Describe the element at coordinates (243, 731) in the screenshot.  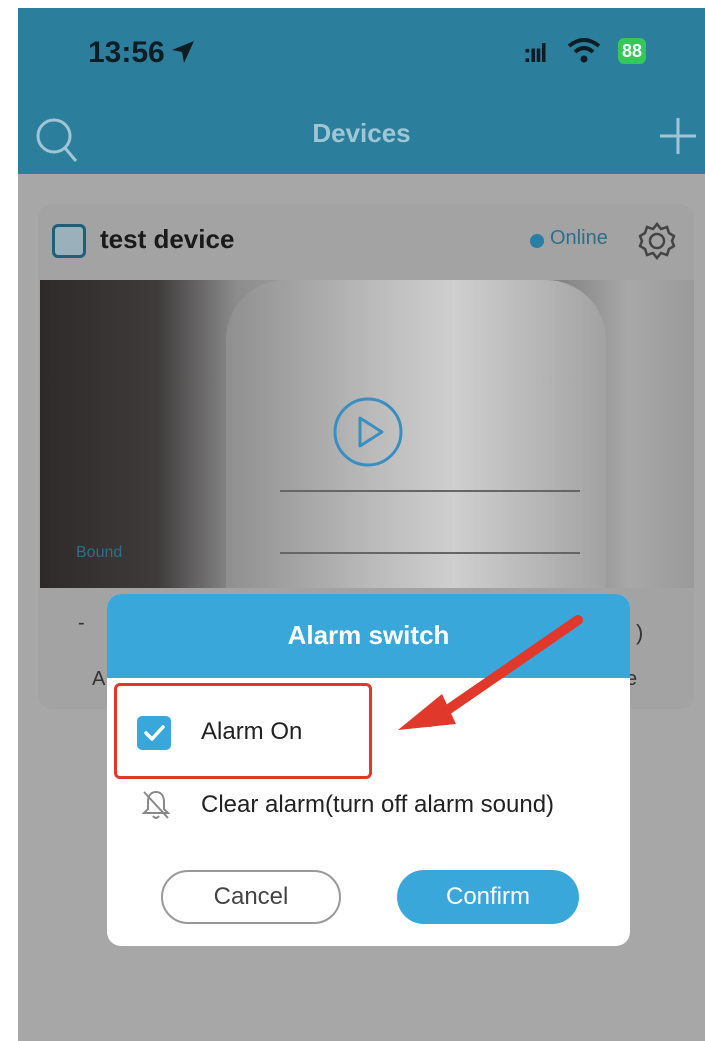
I see `annotation-highlight-box` at that location.